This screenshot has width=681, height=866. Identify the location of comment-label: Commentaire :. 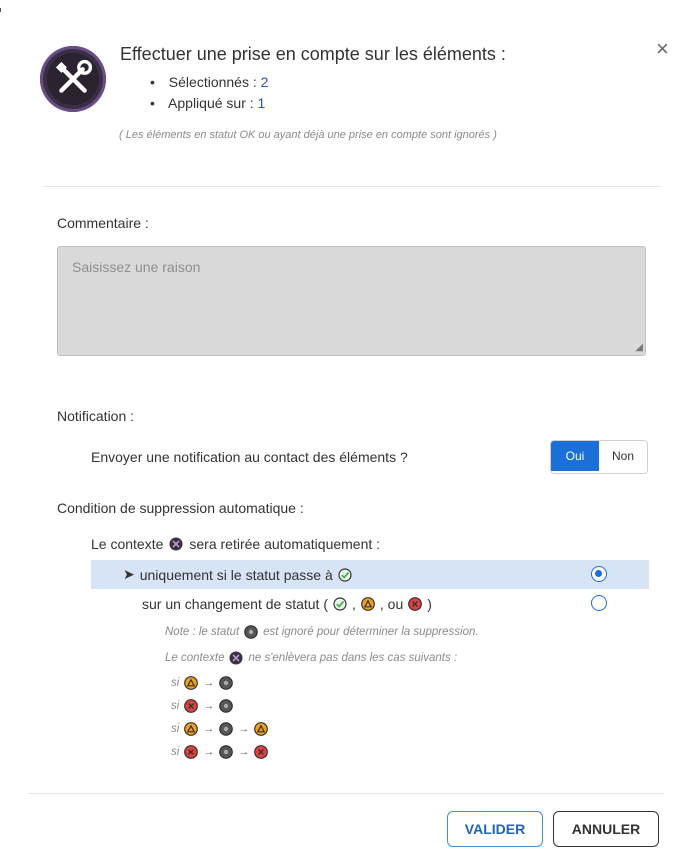
(103, 223).